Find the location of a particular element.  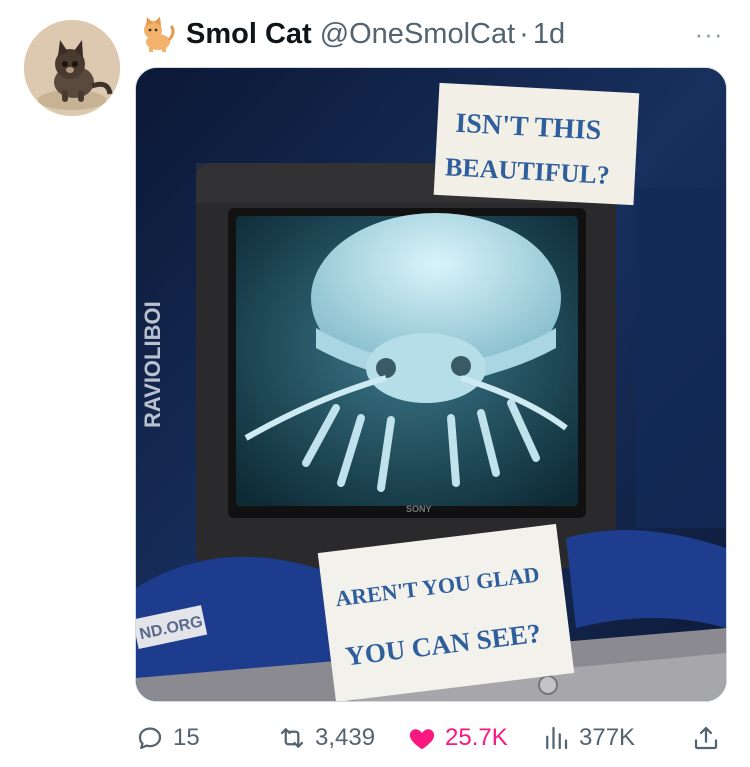

repost-button: 3,439 is located at coordinates (326, 738).